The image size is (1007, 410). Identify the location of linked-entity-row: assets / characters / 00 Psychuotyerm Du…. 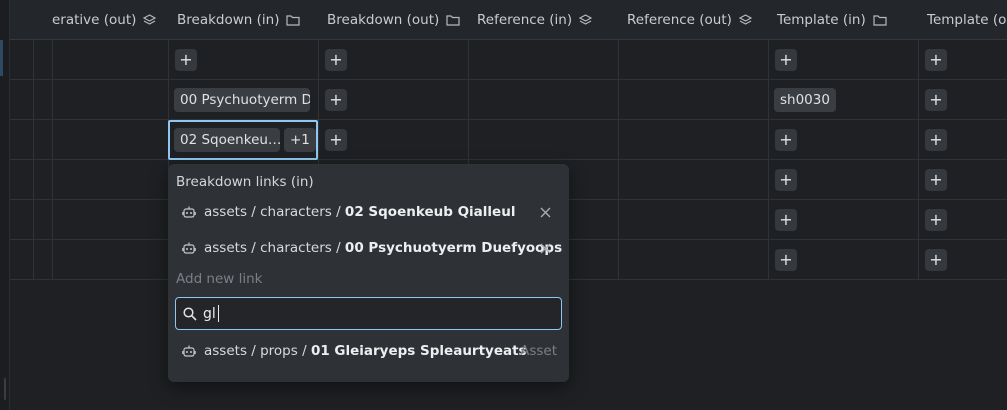
(372, 248).